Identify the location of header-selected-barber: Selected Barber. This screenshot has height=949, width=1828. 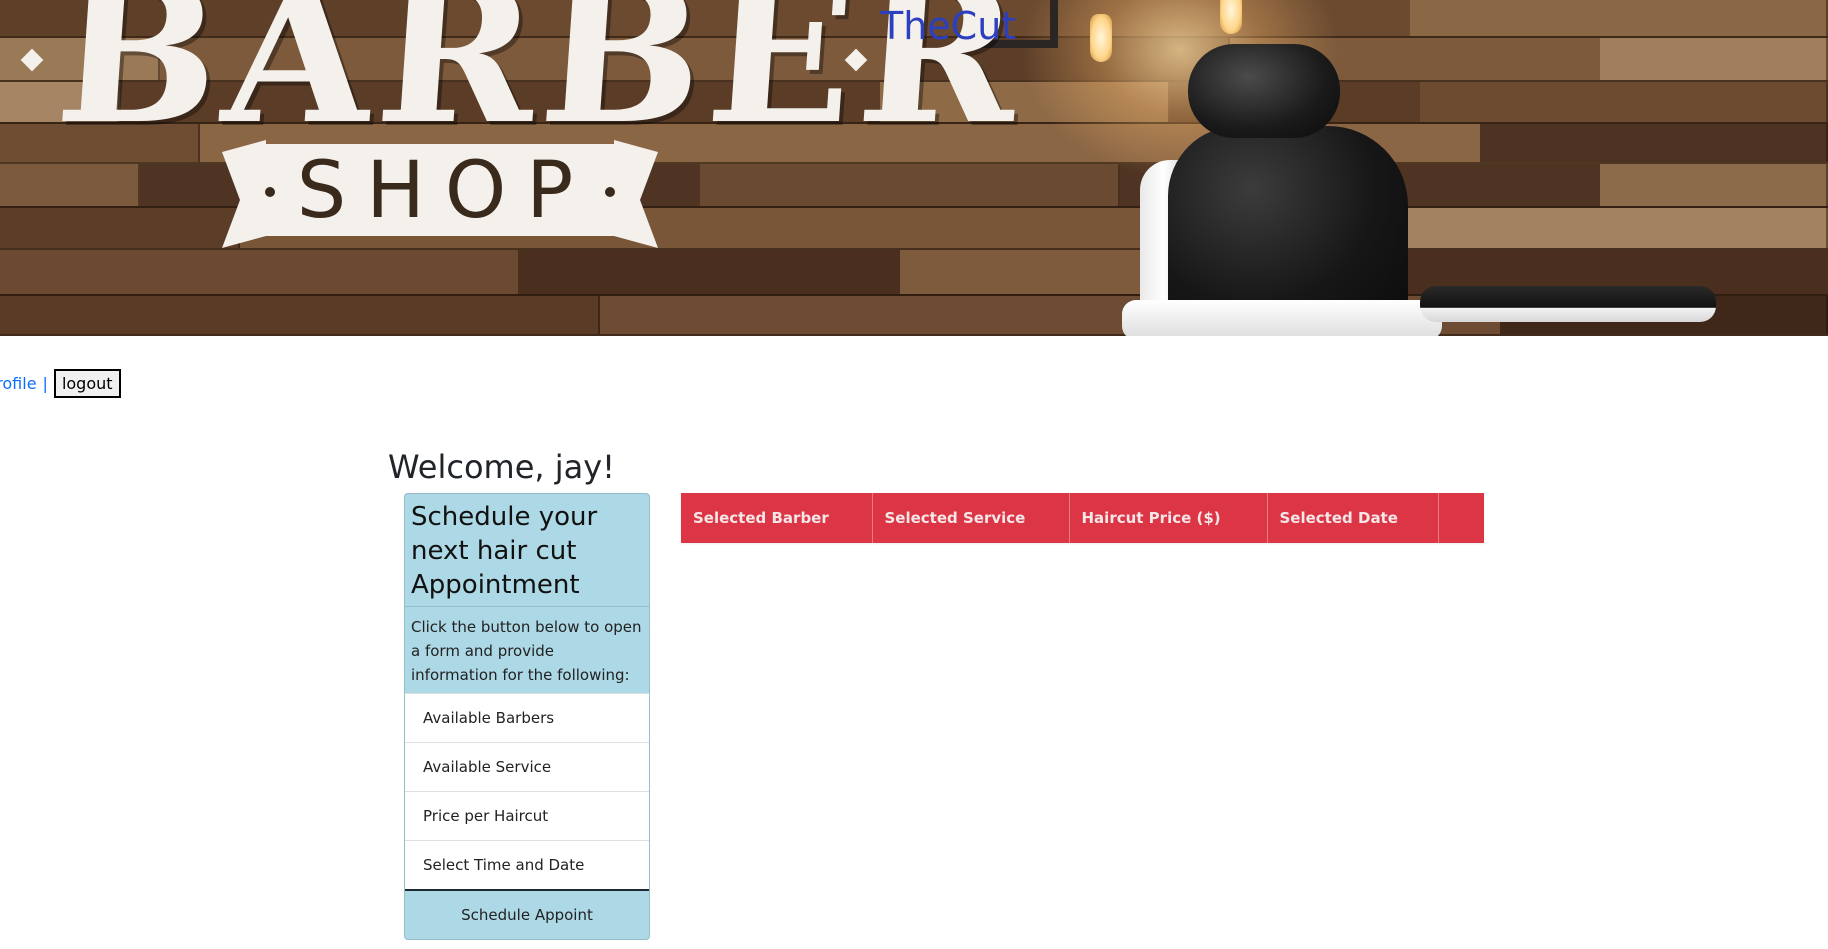
(777, 518).